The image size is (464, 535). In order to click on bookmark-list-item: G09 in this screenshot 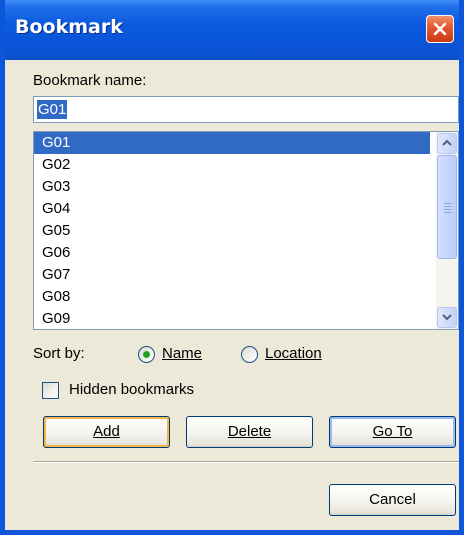, I will do `click(232, 318)`.